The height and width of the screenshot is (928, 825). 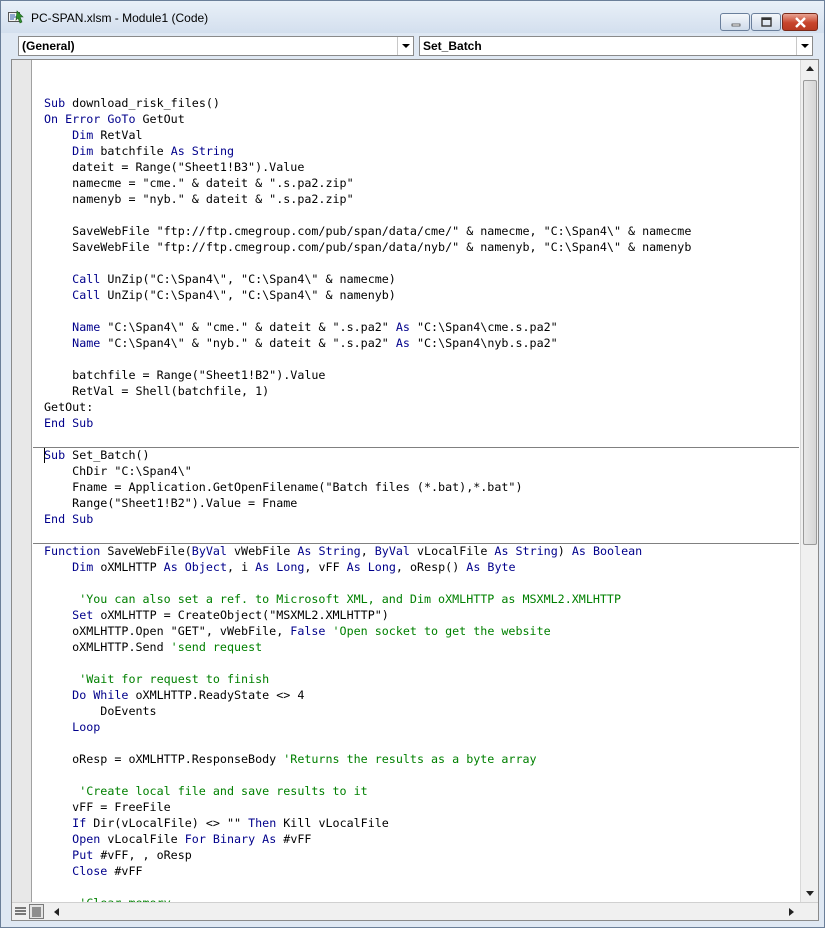 What do you see at coordinates (367, 695) in the screenshot?
I see `code-line: Do While oXMLHTTP.ReadyState <> 4` at bounding box center [367, 695].